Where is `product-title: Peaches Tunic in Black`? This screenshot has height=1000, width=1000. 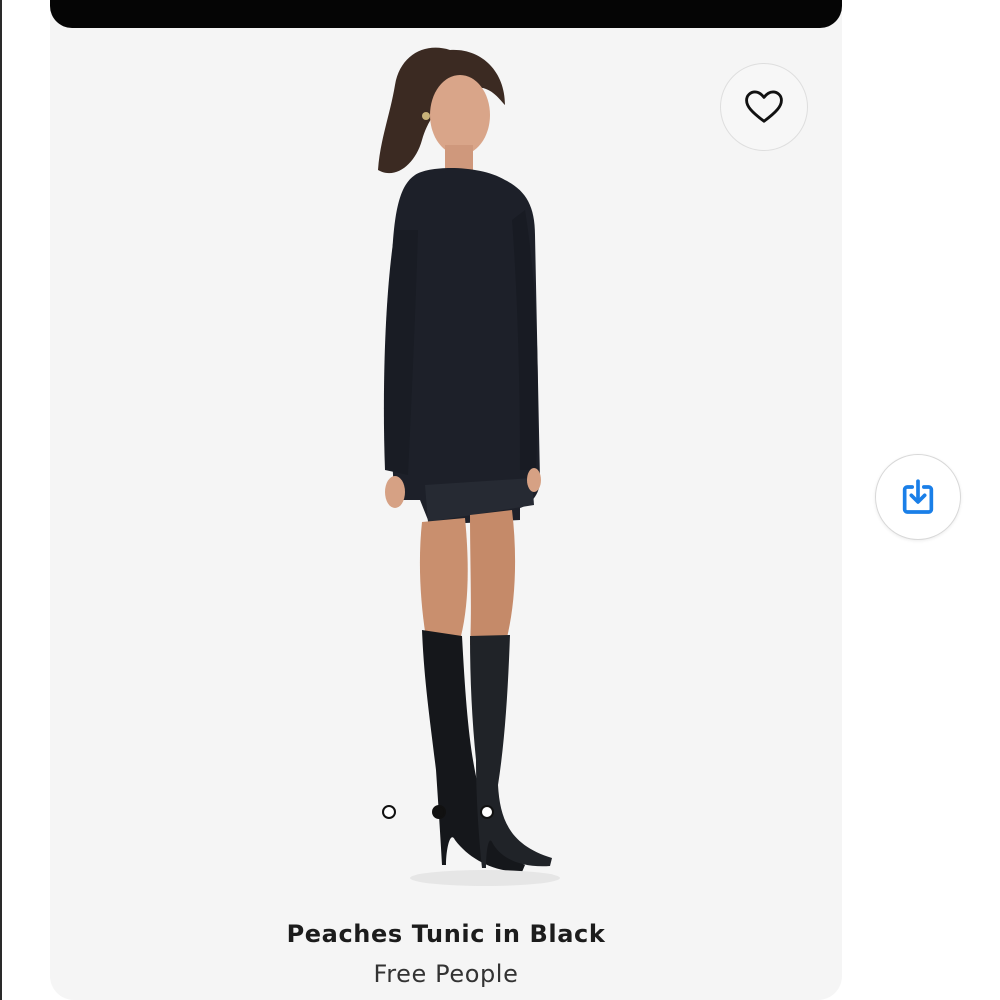
product-title: Peaches Tunic in Black is located at coordinates (446, 934).